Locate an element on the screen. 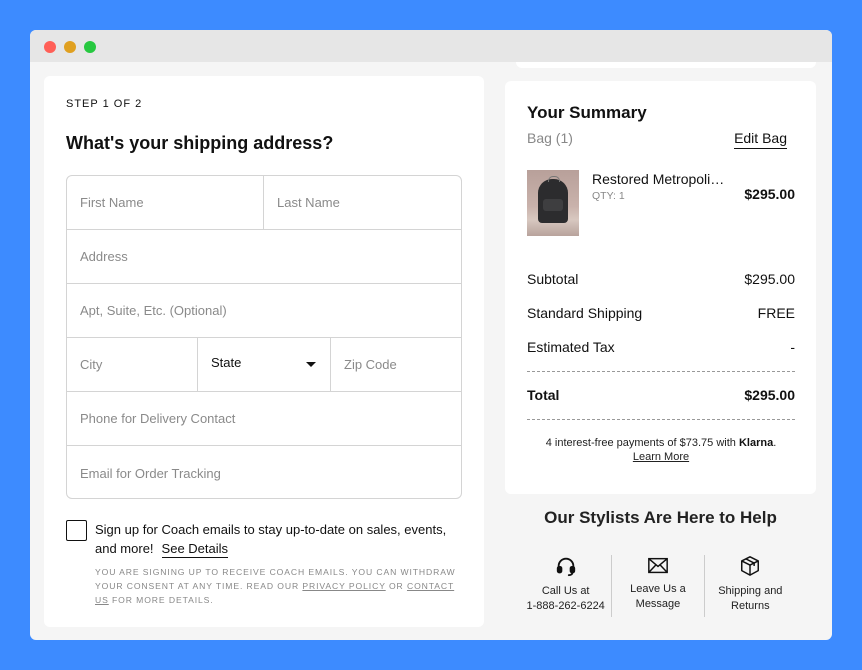 This screenshot has width=862, height=670. caret-down-icon is located at coordinates (311, 364).